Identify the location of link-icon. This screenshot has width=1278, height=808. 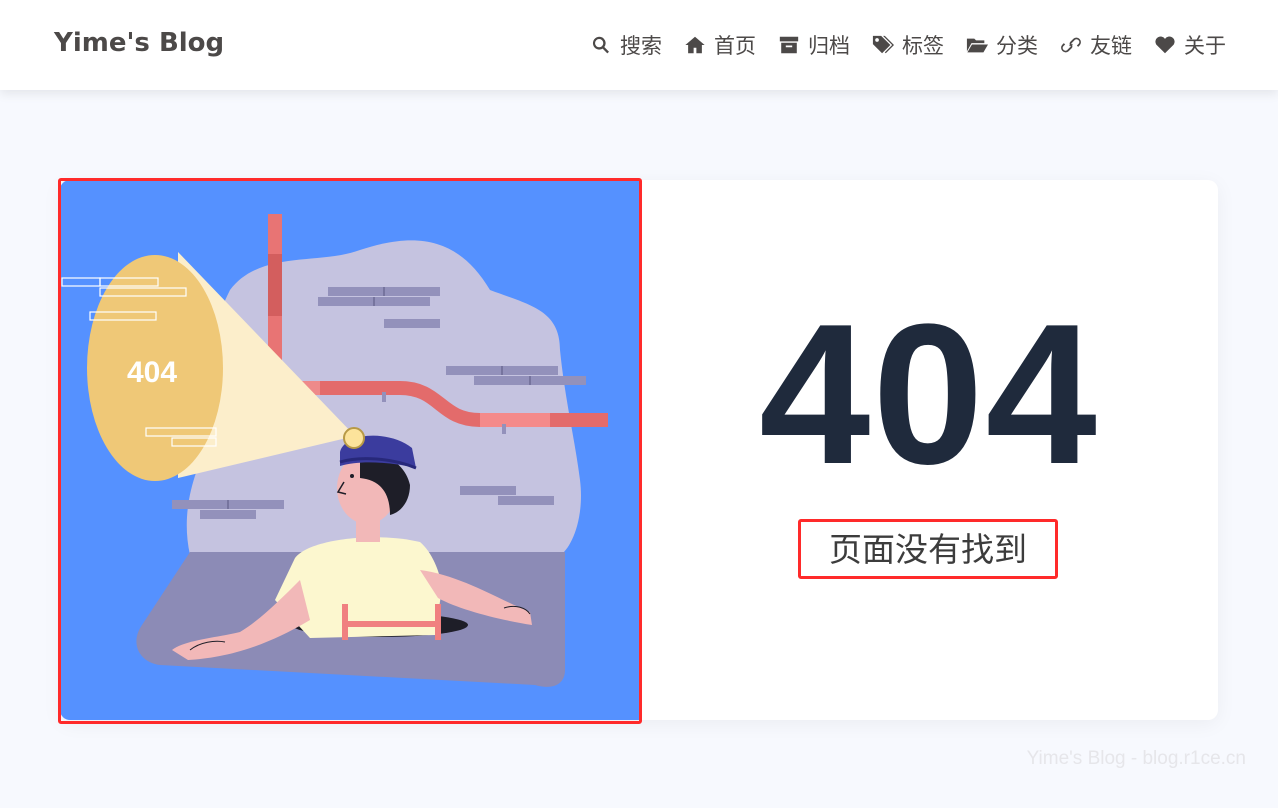
(1071, 45).